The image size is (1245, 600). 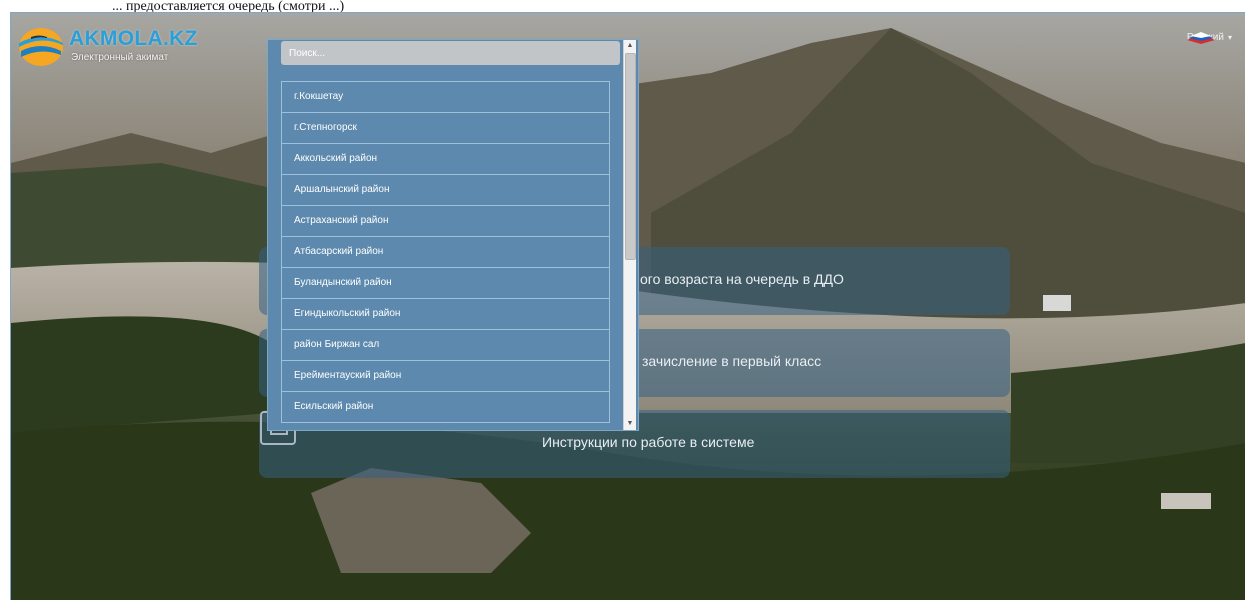 I want to click on logo-title: AKMOLA.KZ, so click(x=133, y=38).